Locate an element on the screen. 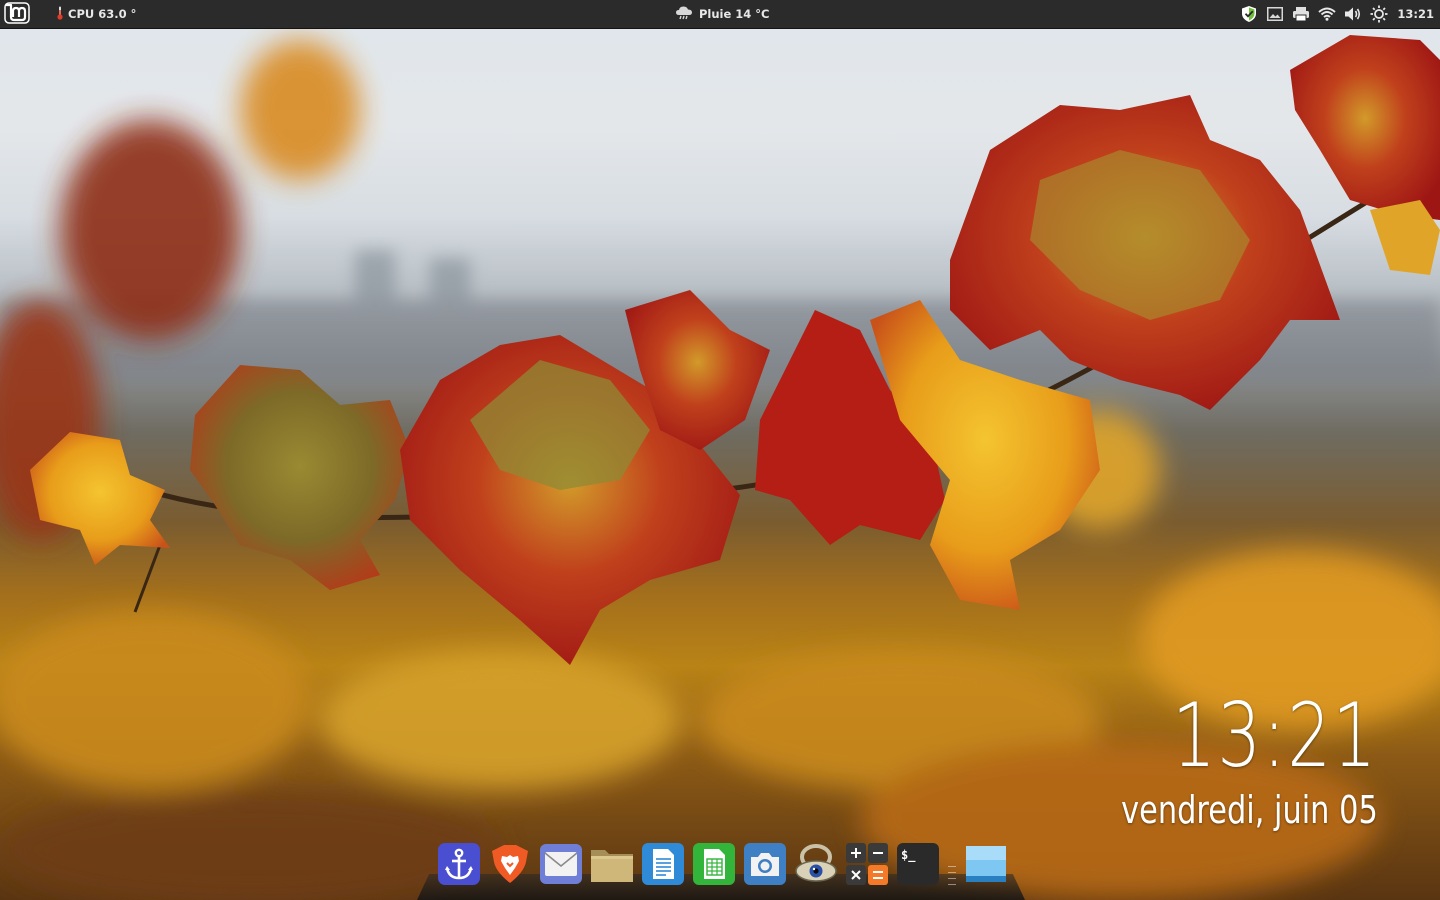 This screenshot has height=900, width=1440. image-viewer-icon is located at coordinates (1275, 14).